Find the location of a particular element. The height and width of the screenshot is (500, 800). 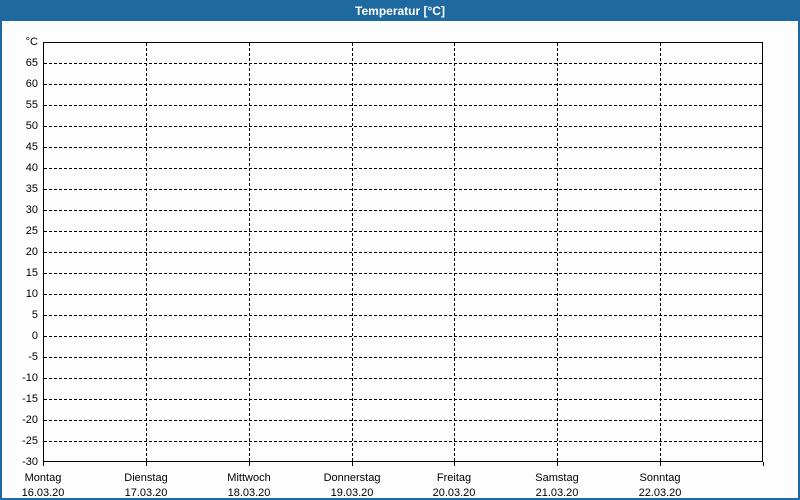

x-axis-day-label: Mittwoch is located at coordinates (249, 478).